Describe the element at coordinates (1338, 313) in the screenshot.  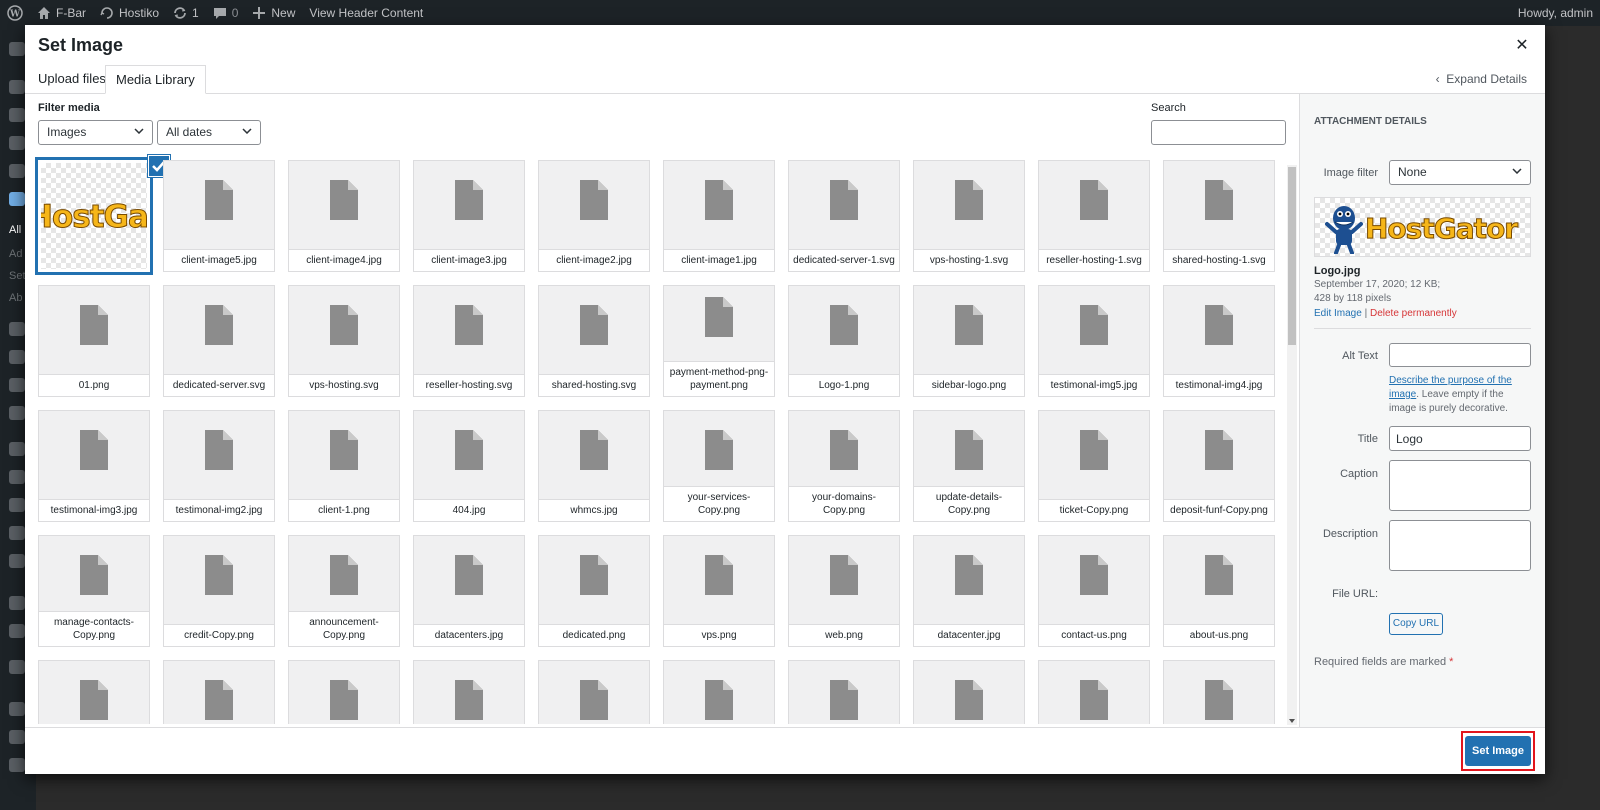
I see `edit-image-link: Edit Image` at that location.